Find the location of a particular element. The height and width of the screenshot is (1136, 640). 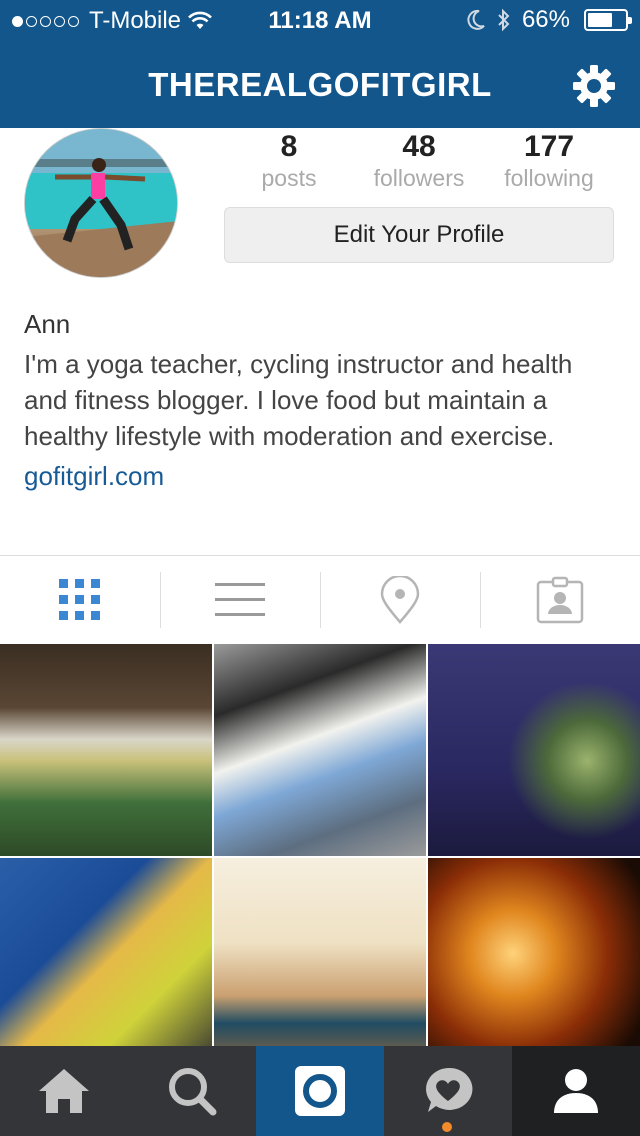

profile-avatar is located at coordinates (101, 203).